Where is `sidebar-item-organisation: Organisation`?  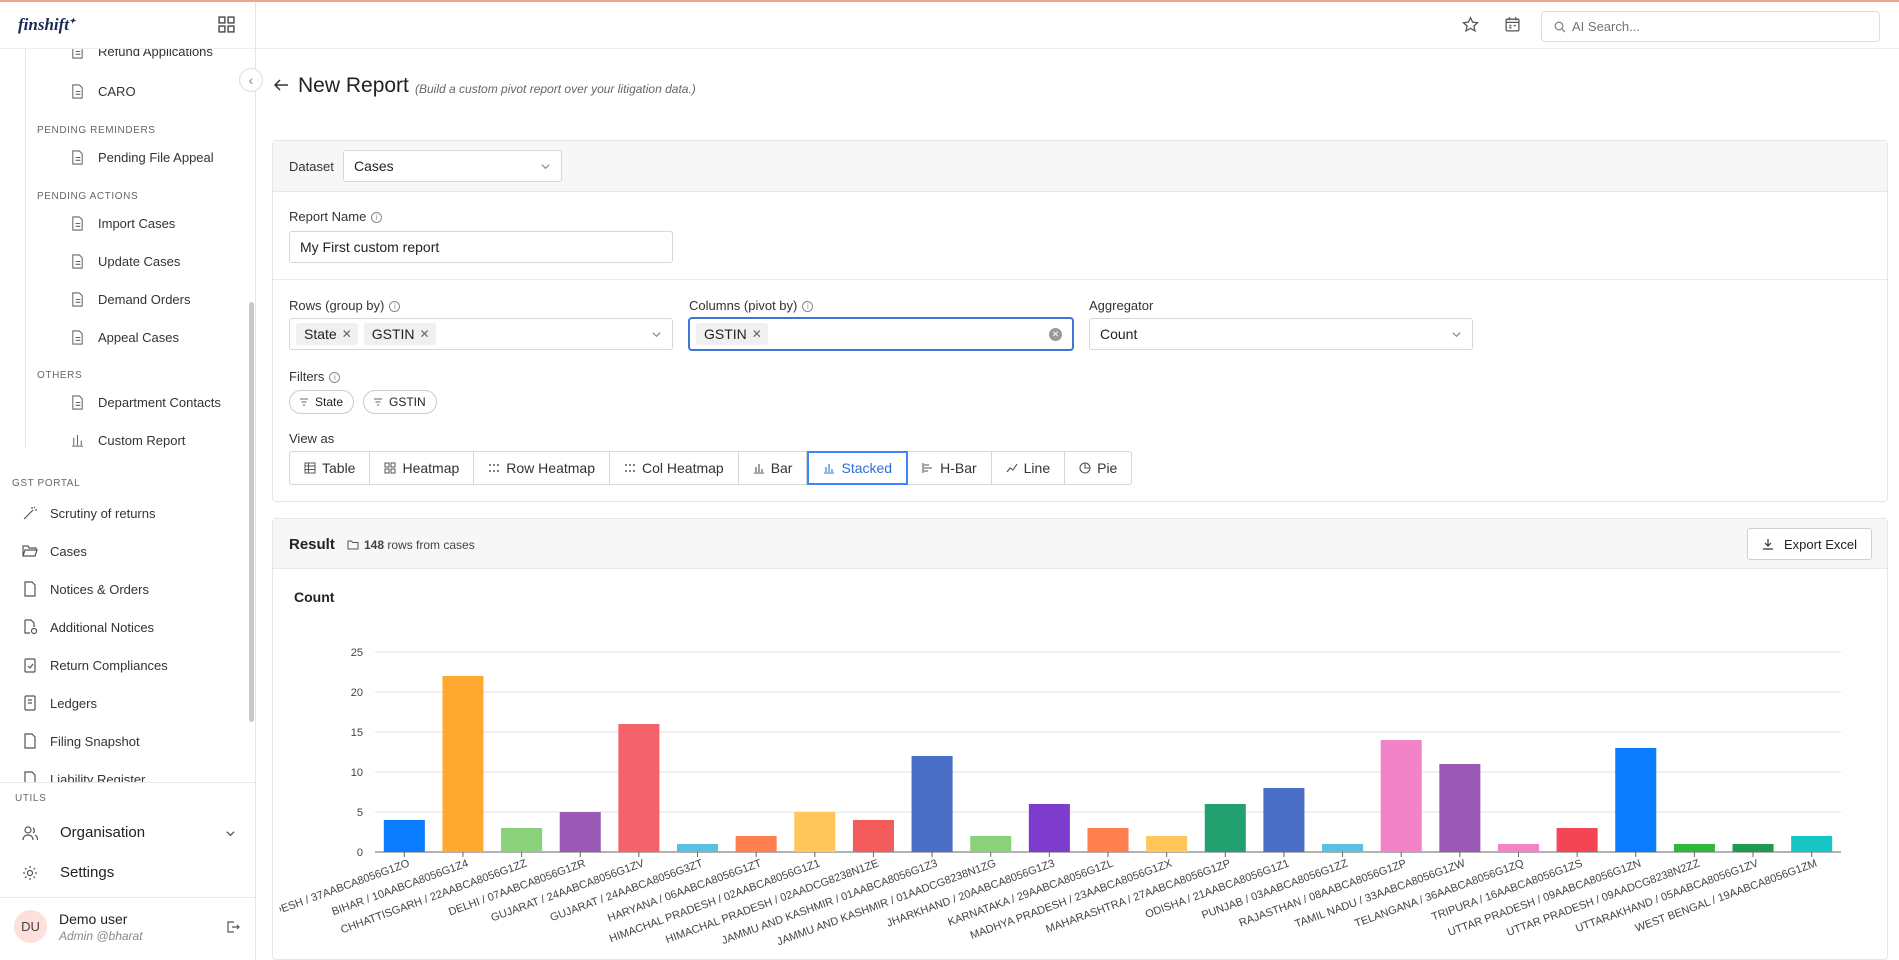 sidebar-item-organisation: Organisation is located at coordinates (129, 832).